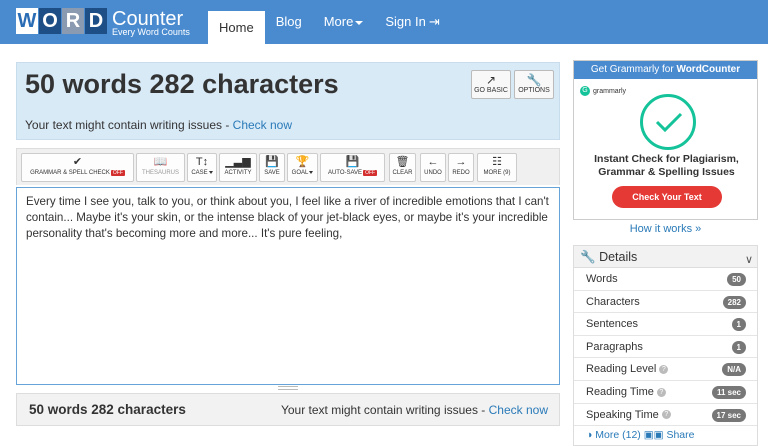 Image resolution: width=768 pixels, height=446 pixels. I want to click on arrow-left-icon: ←, so click(433, 162).